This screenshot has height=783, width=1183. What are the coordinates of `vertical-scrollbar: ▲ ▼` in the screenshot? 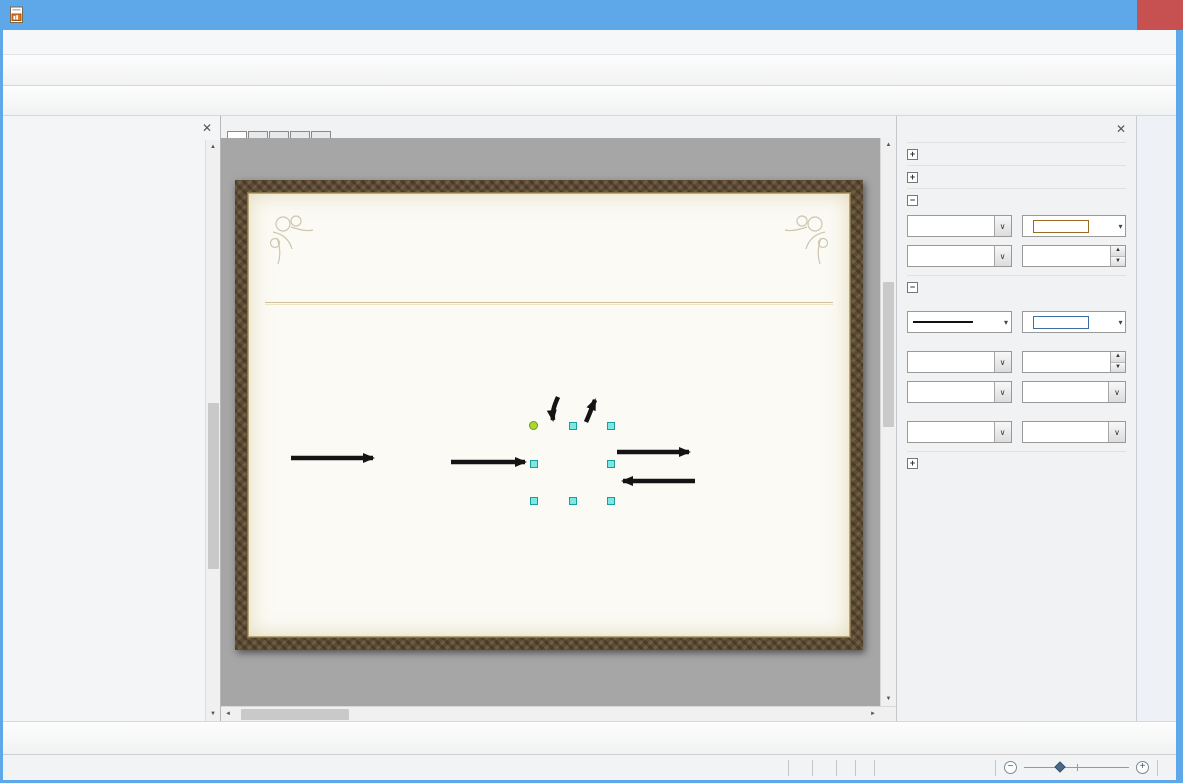 It's located at (888, 422).